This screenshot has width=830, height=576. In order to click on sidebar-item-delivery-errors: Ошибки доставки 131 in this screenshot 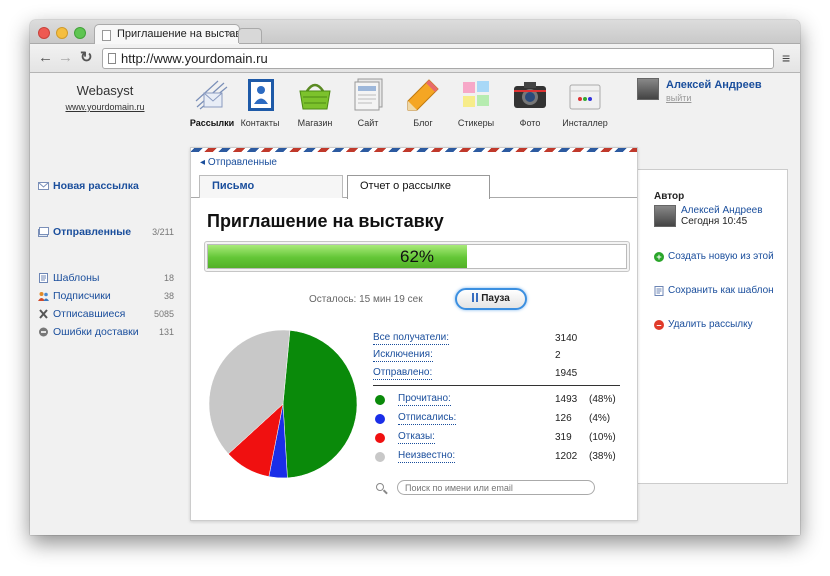, I will do `click(106, 332)`.